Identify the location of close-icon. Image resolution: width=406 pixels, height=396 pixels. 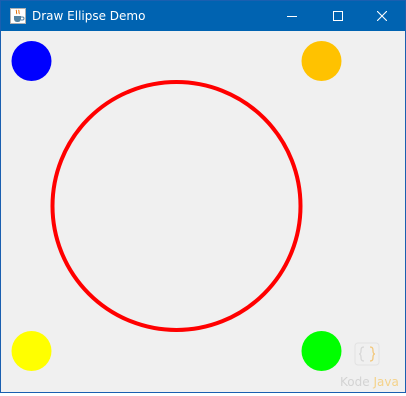
(382, 16).